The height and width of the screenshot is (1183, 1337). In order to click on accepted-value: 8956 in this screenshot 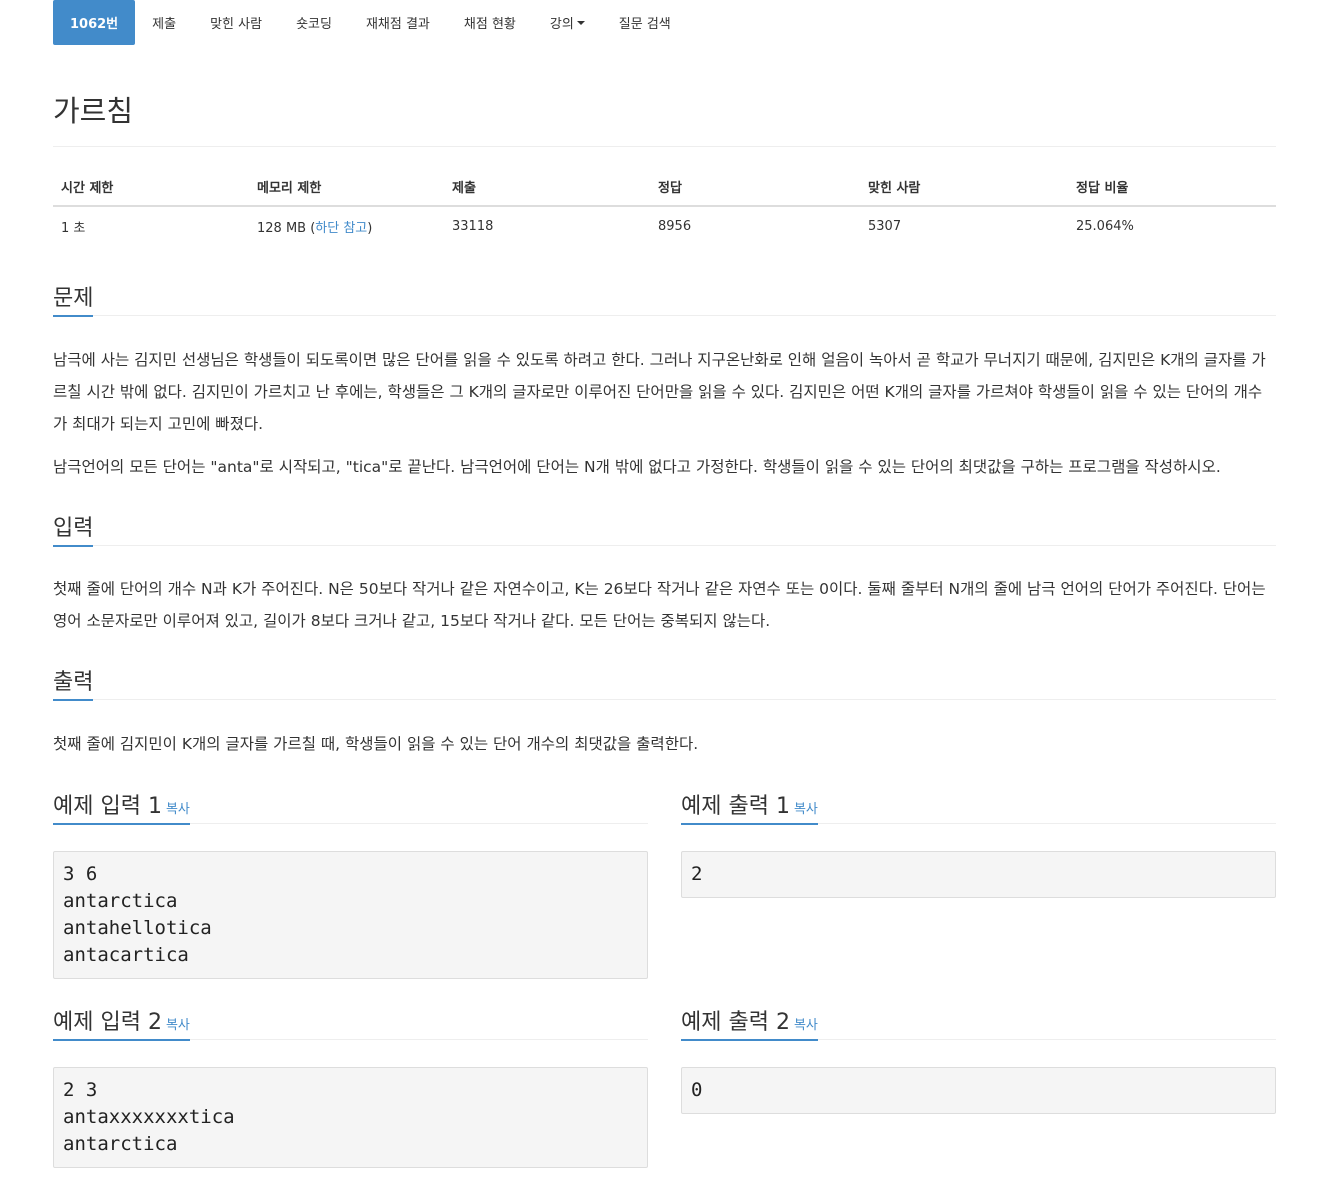, I will do `click(675, 226)`.